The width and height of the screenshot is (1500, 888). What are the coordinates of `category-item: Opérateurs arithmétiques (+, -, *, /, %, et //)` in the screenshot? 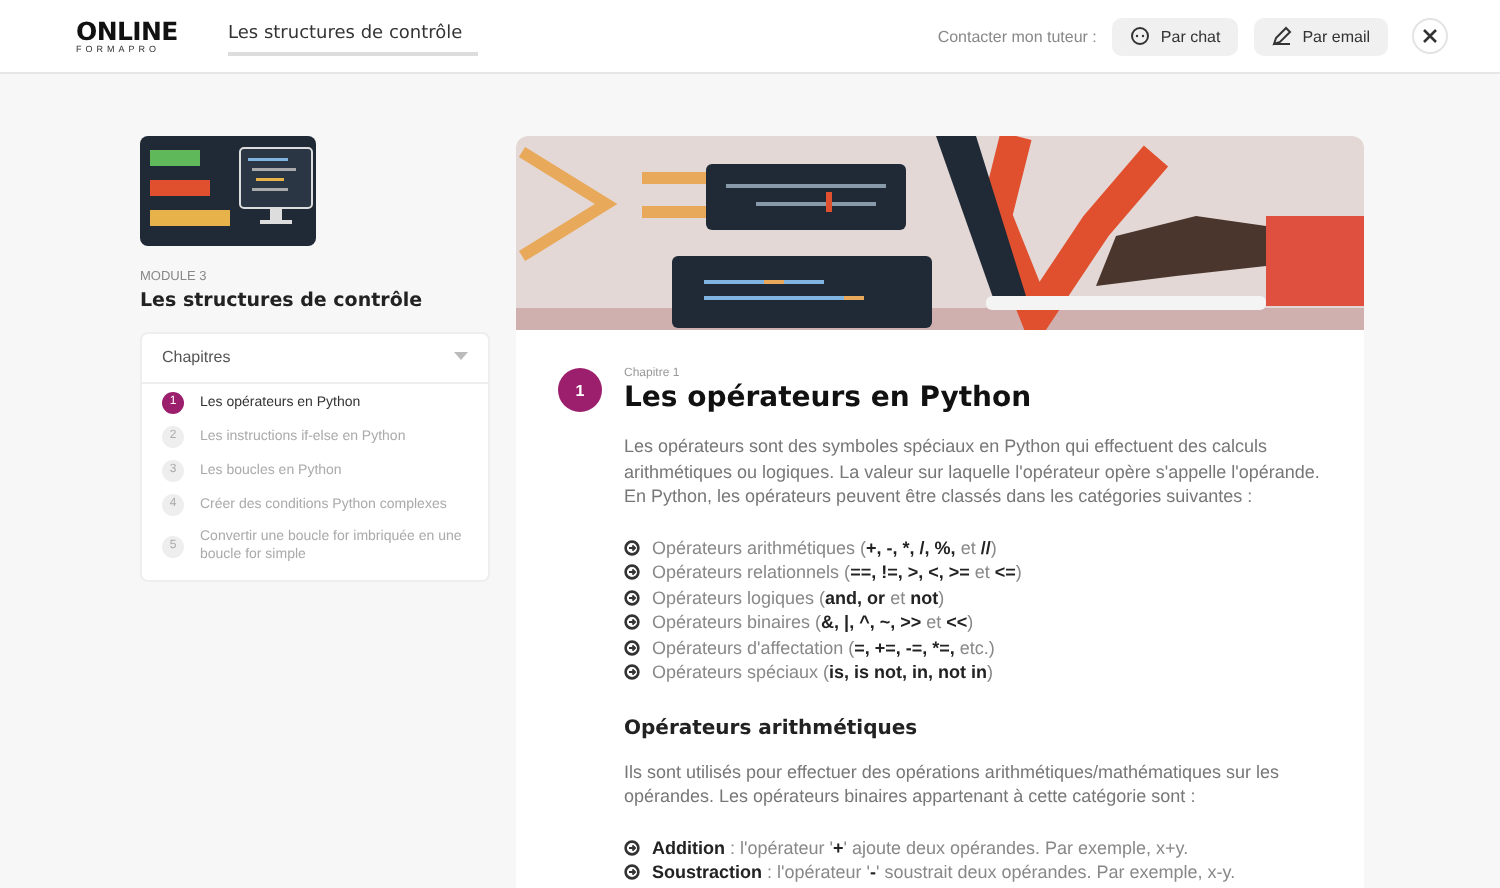 It's located at (824, 547).